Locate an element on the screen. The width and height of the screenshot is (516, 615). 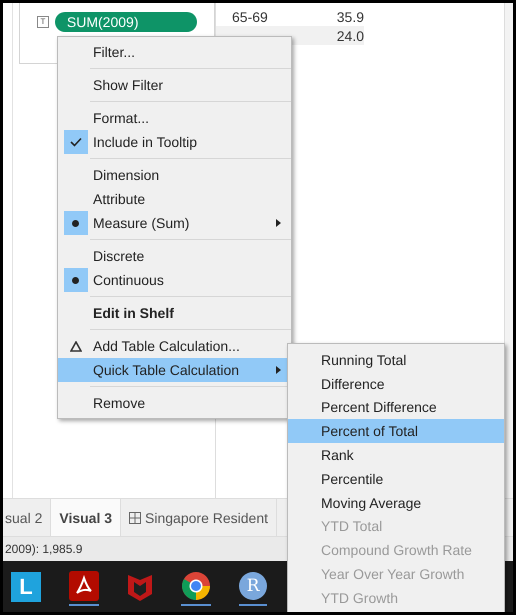
table-value: 24.0 is located at coordinates (350, 36).